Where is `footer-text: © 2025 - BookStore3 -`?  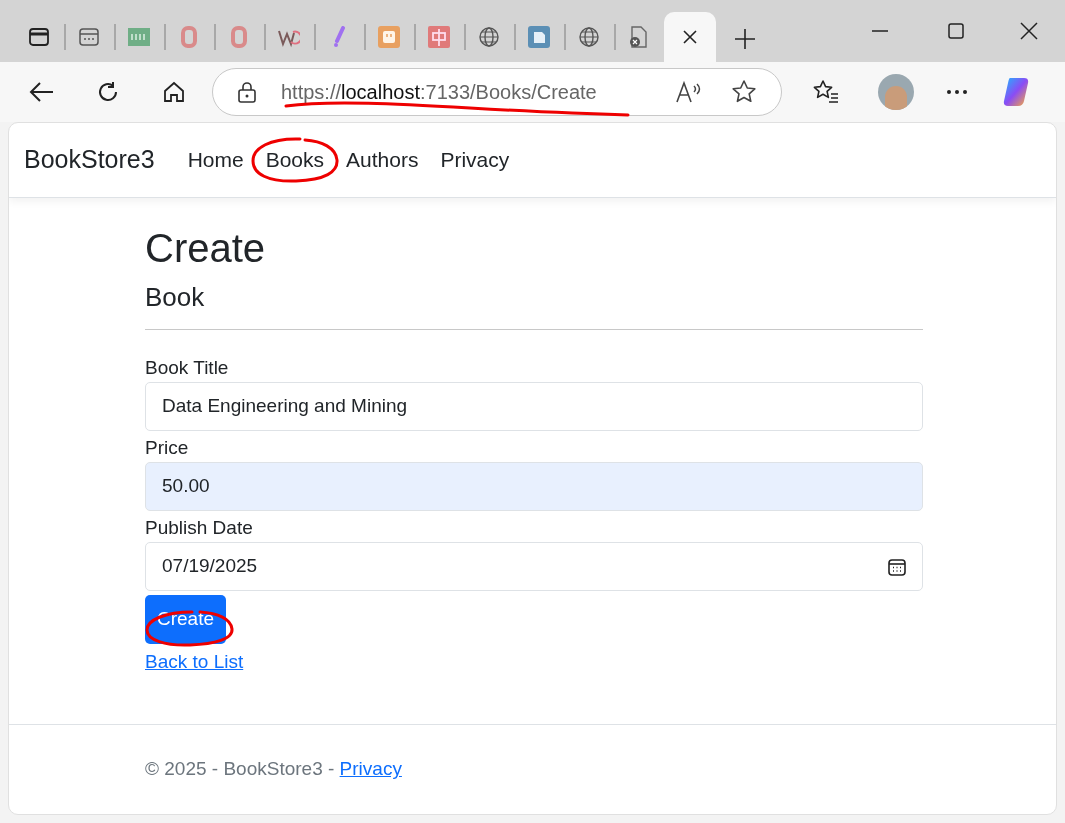
footer-text: © 2025 - BookStore3 - is located at coordinates (240, 769).